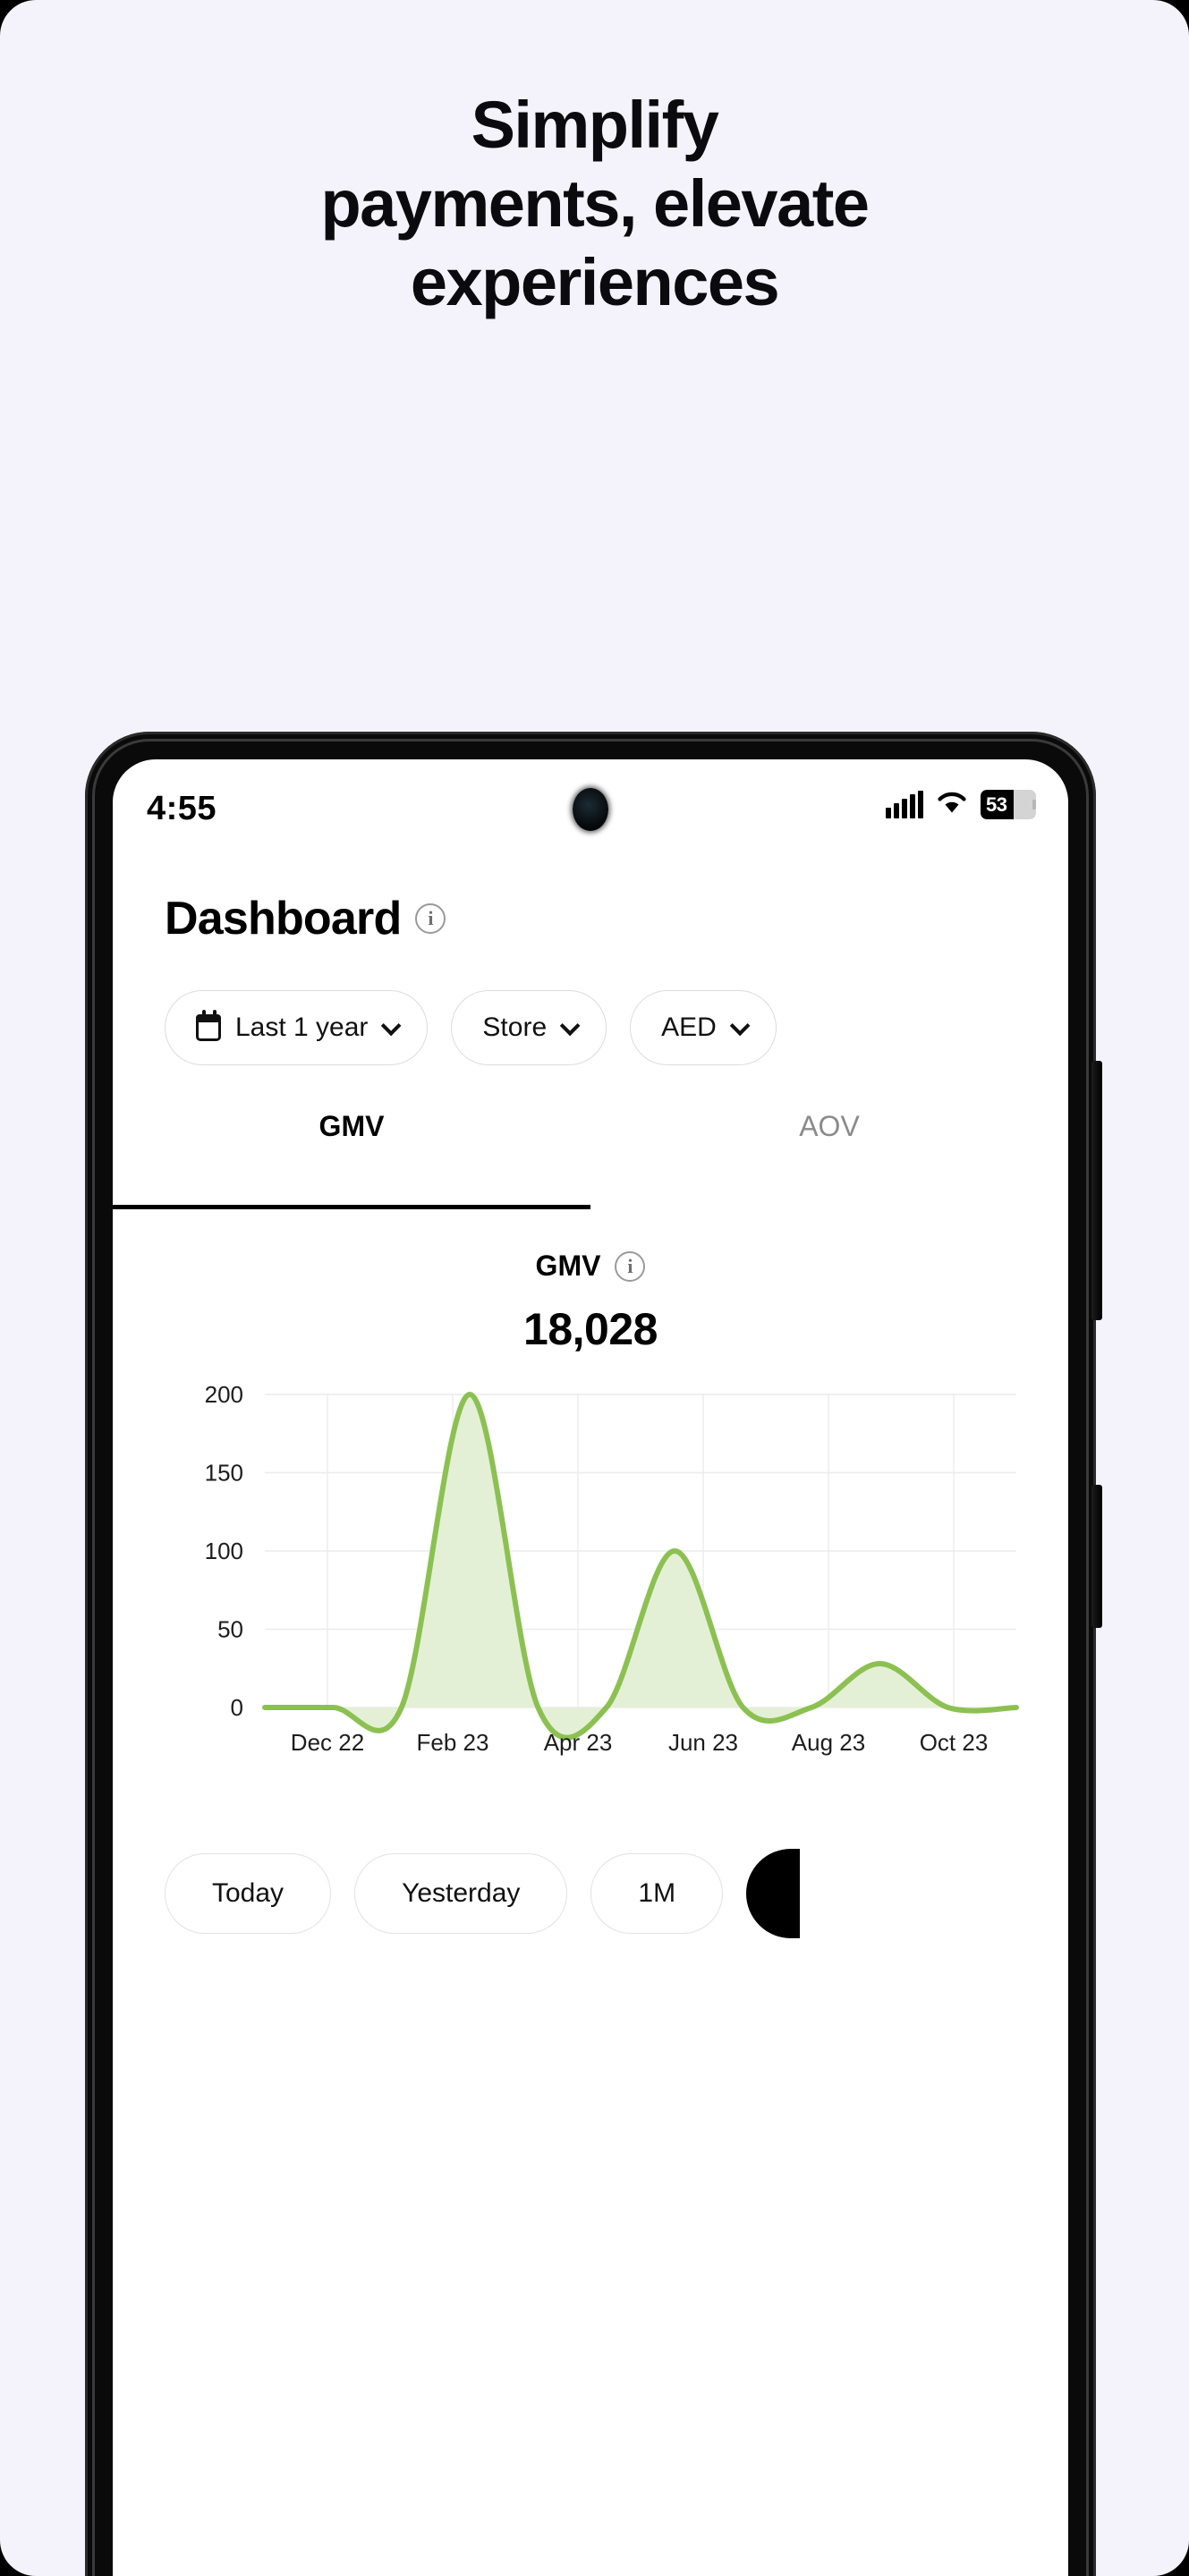 The image size is (1189, 2576). What do you see at coordinates (640, 1566) in the screenshot?
I see `chart-area-fill` at bounding box center [640, 1566].